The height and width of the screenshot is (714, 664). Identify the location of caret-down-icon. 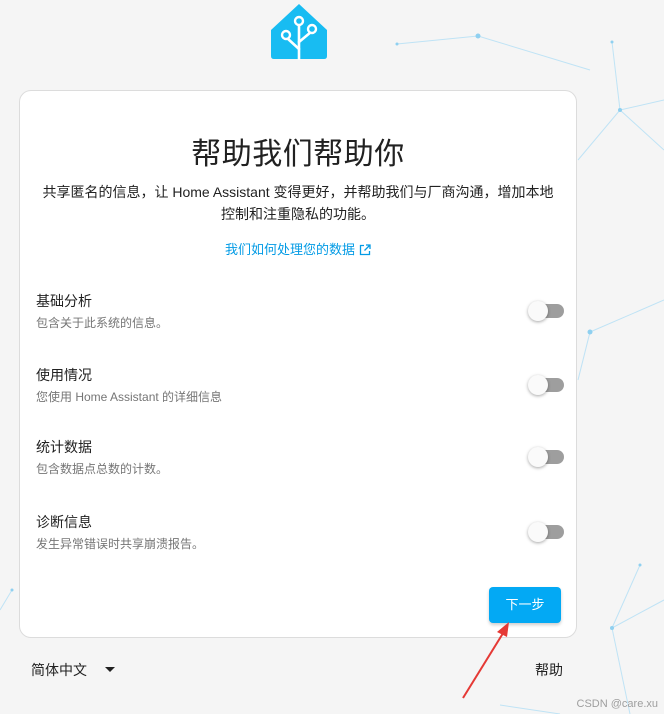
(110, 669).